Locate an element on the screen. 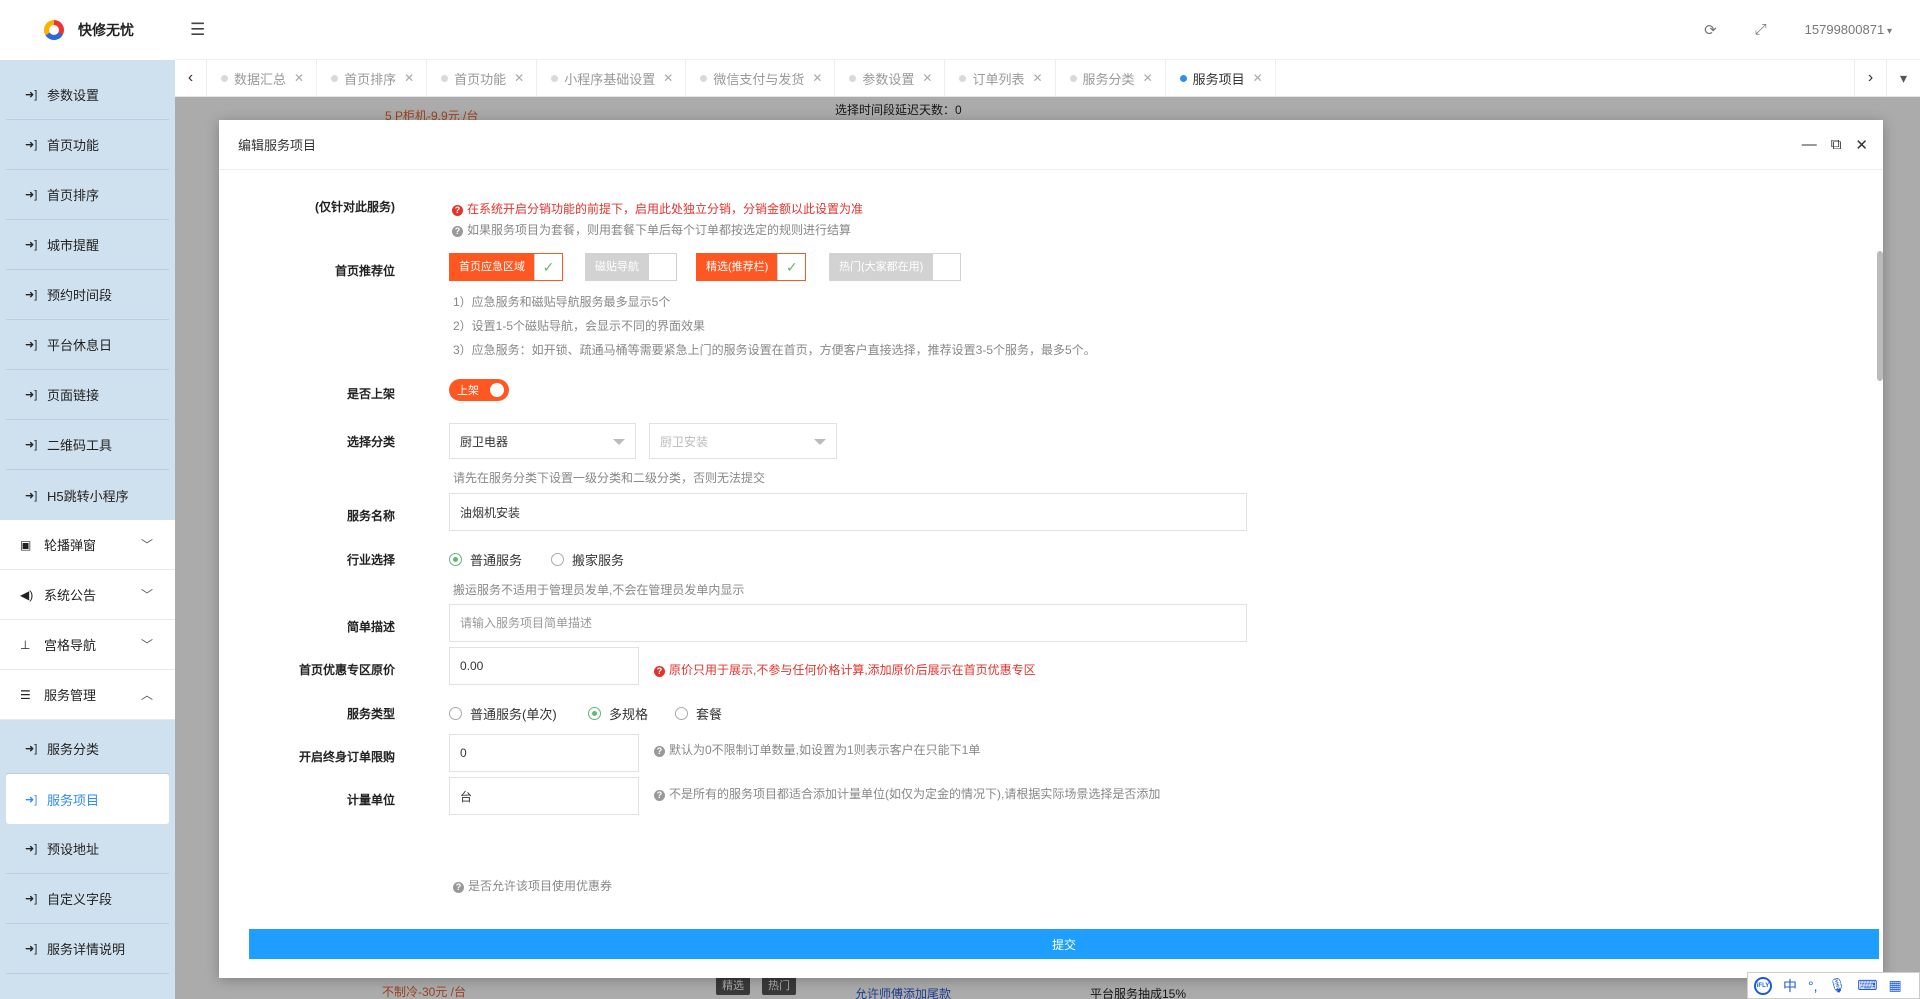 This screenshot has width=1920, height=999. tab-options-icon: ▾ is located at coordinates (1903, 78).